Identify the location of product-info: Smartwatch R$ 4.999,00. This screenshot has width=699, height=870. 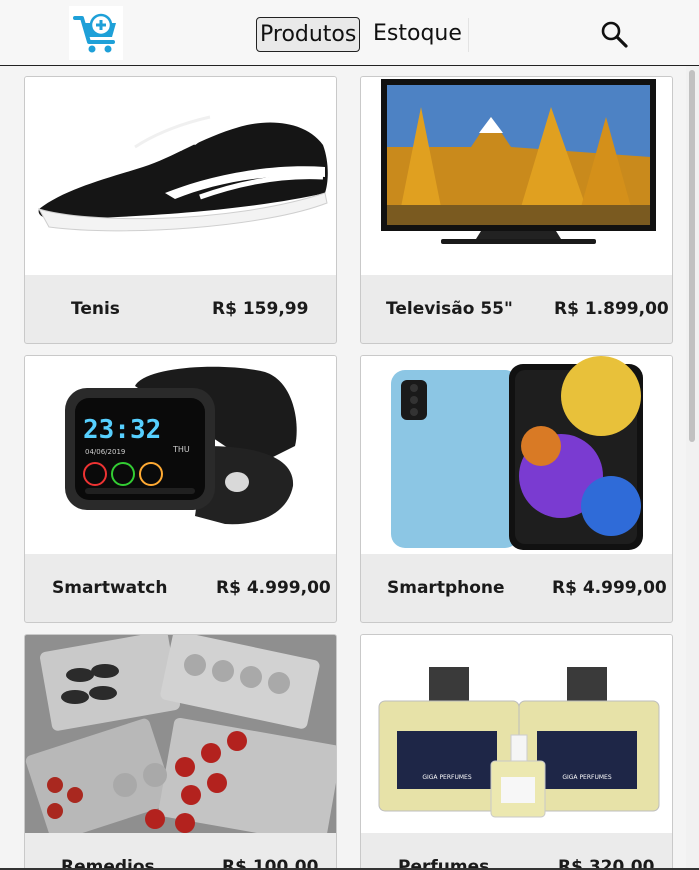
(180, 588).